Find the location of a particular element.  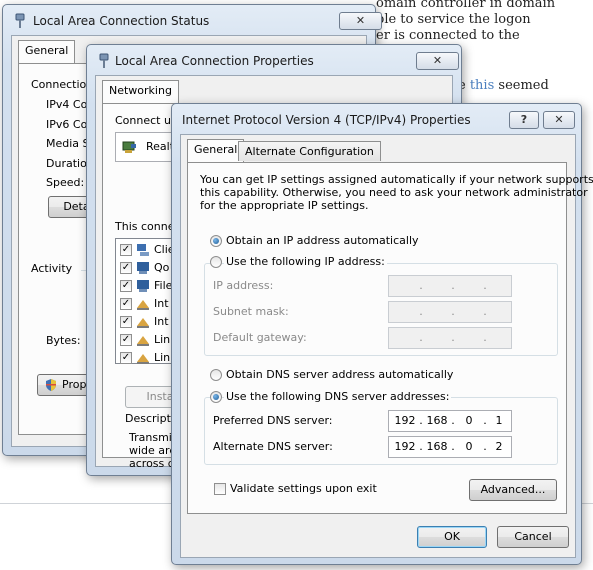

status-row-label: Speed: is located at coordinates (65, 182).